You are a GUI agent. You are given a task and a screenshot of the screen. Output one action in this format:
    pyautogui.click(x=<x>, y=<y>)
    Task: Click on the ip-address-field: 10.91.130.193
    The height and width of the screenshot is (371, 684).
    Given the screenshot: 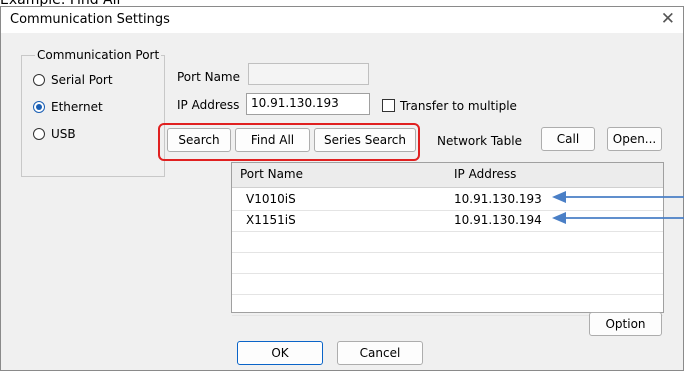 What is the action you would take?
    pyautogui.click(x=308, y=104)
    